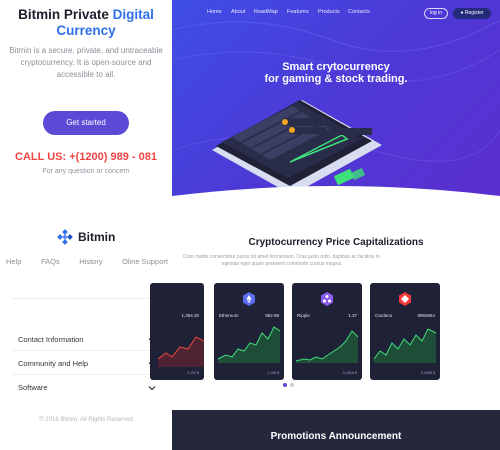  What do you see at coordinates (273, 373) in the screenshot?
I see `card-footer-value: 1,156 $` at bounding box center [273, 373].